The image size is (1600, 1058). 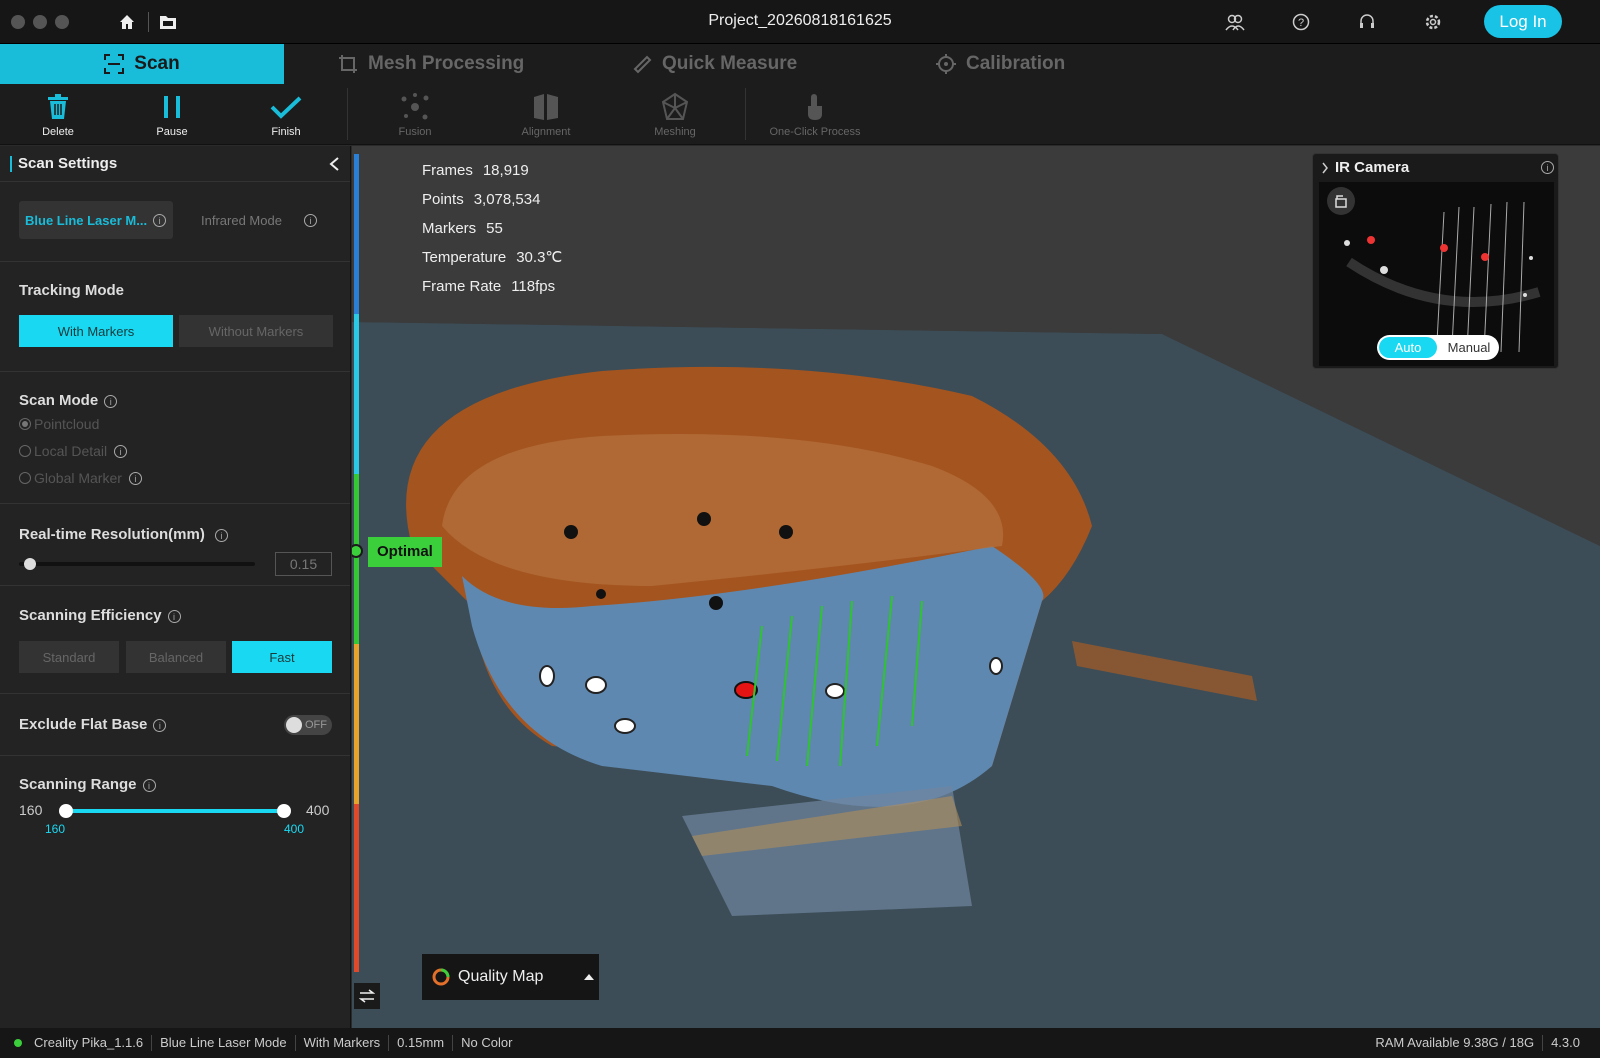 What do you see at coordinates (539, 257) in the screenshot?
I see `temperature-value: 30.3℃` at bounding box center [539, 257].